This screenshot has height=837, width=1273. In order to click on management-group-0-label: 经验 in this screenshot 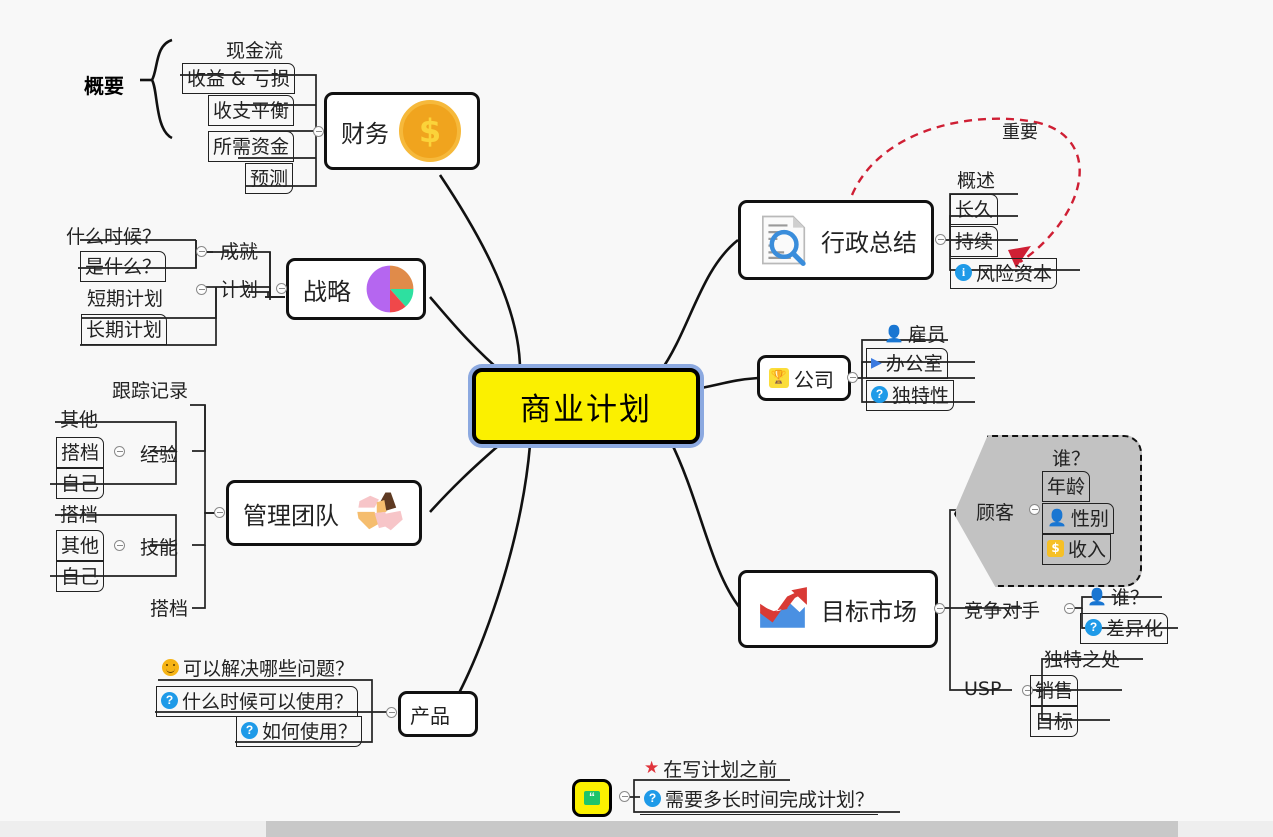, I will do `click(159, 455)`.